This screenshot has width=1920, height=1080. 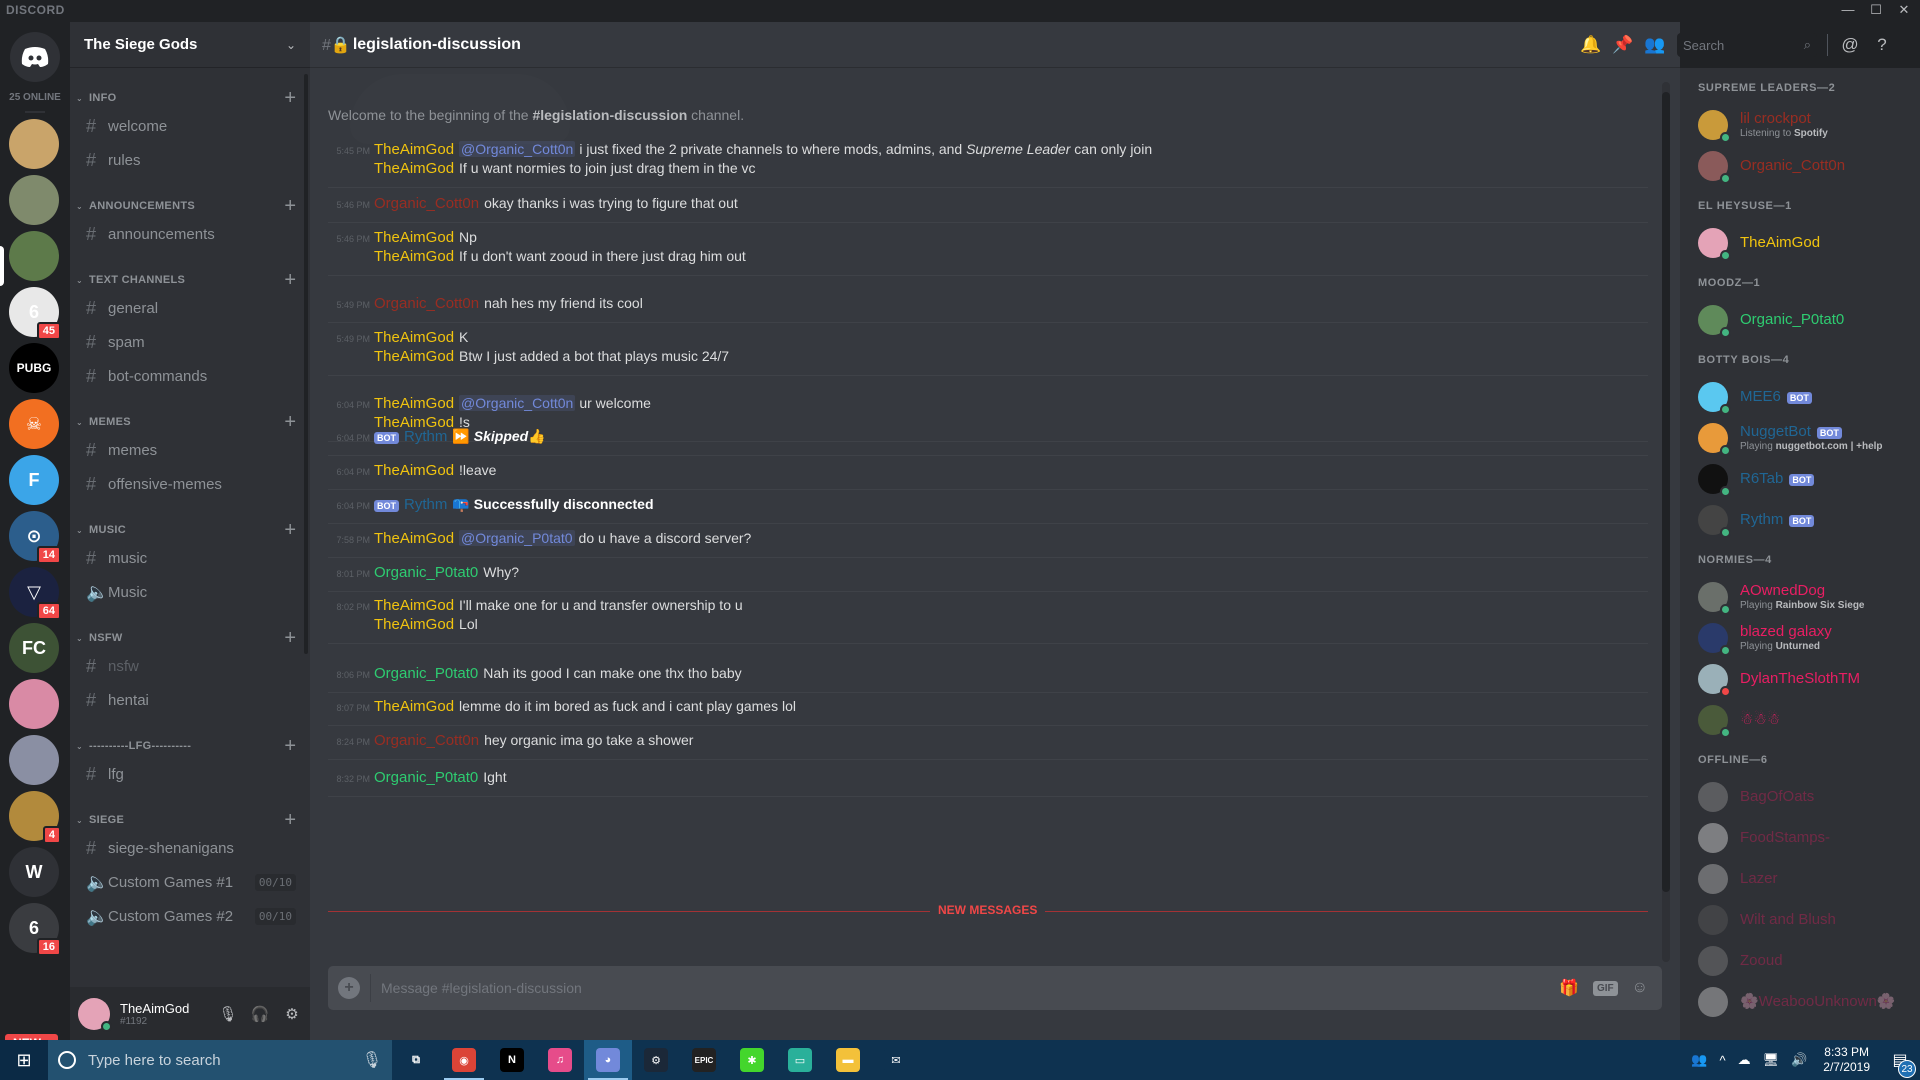 I want to click on category-nsfw: ⌄ NSFW +, so click(x=188, y=638).